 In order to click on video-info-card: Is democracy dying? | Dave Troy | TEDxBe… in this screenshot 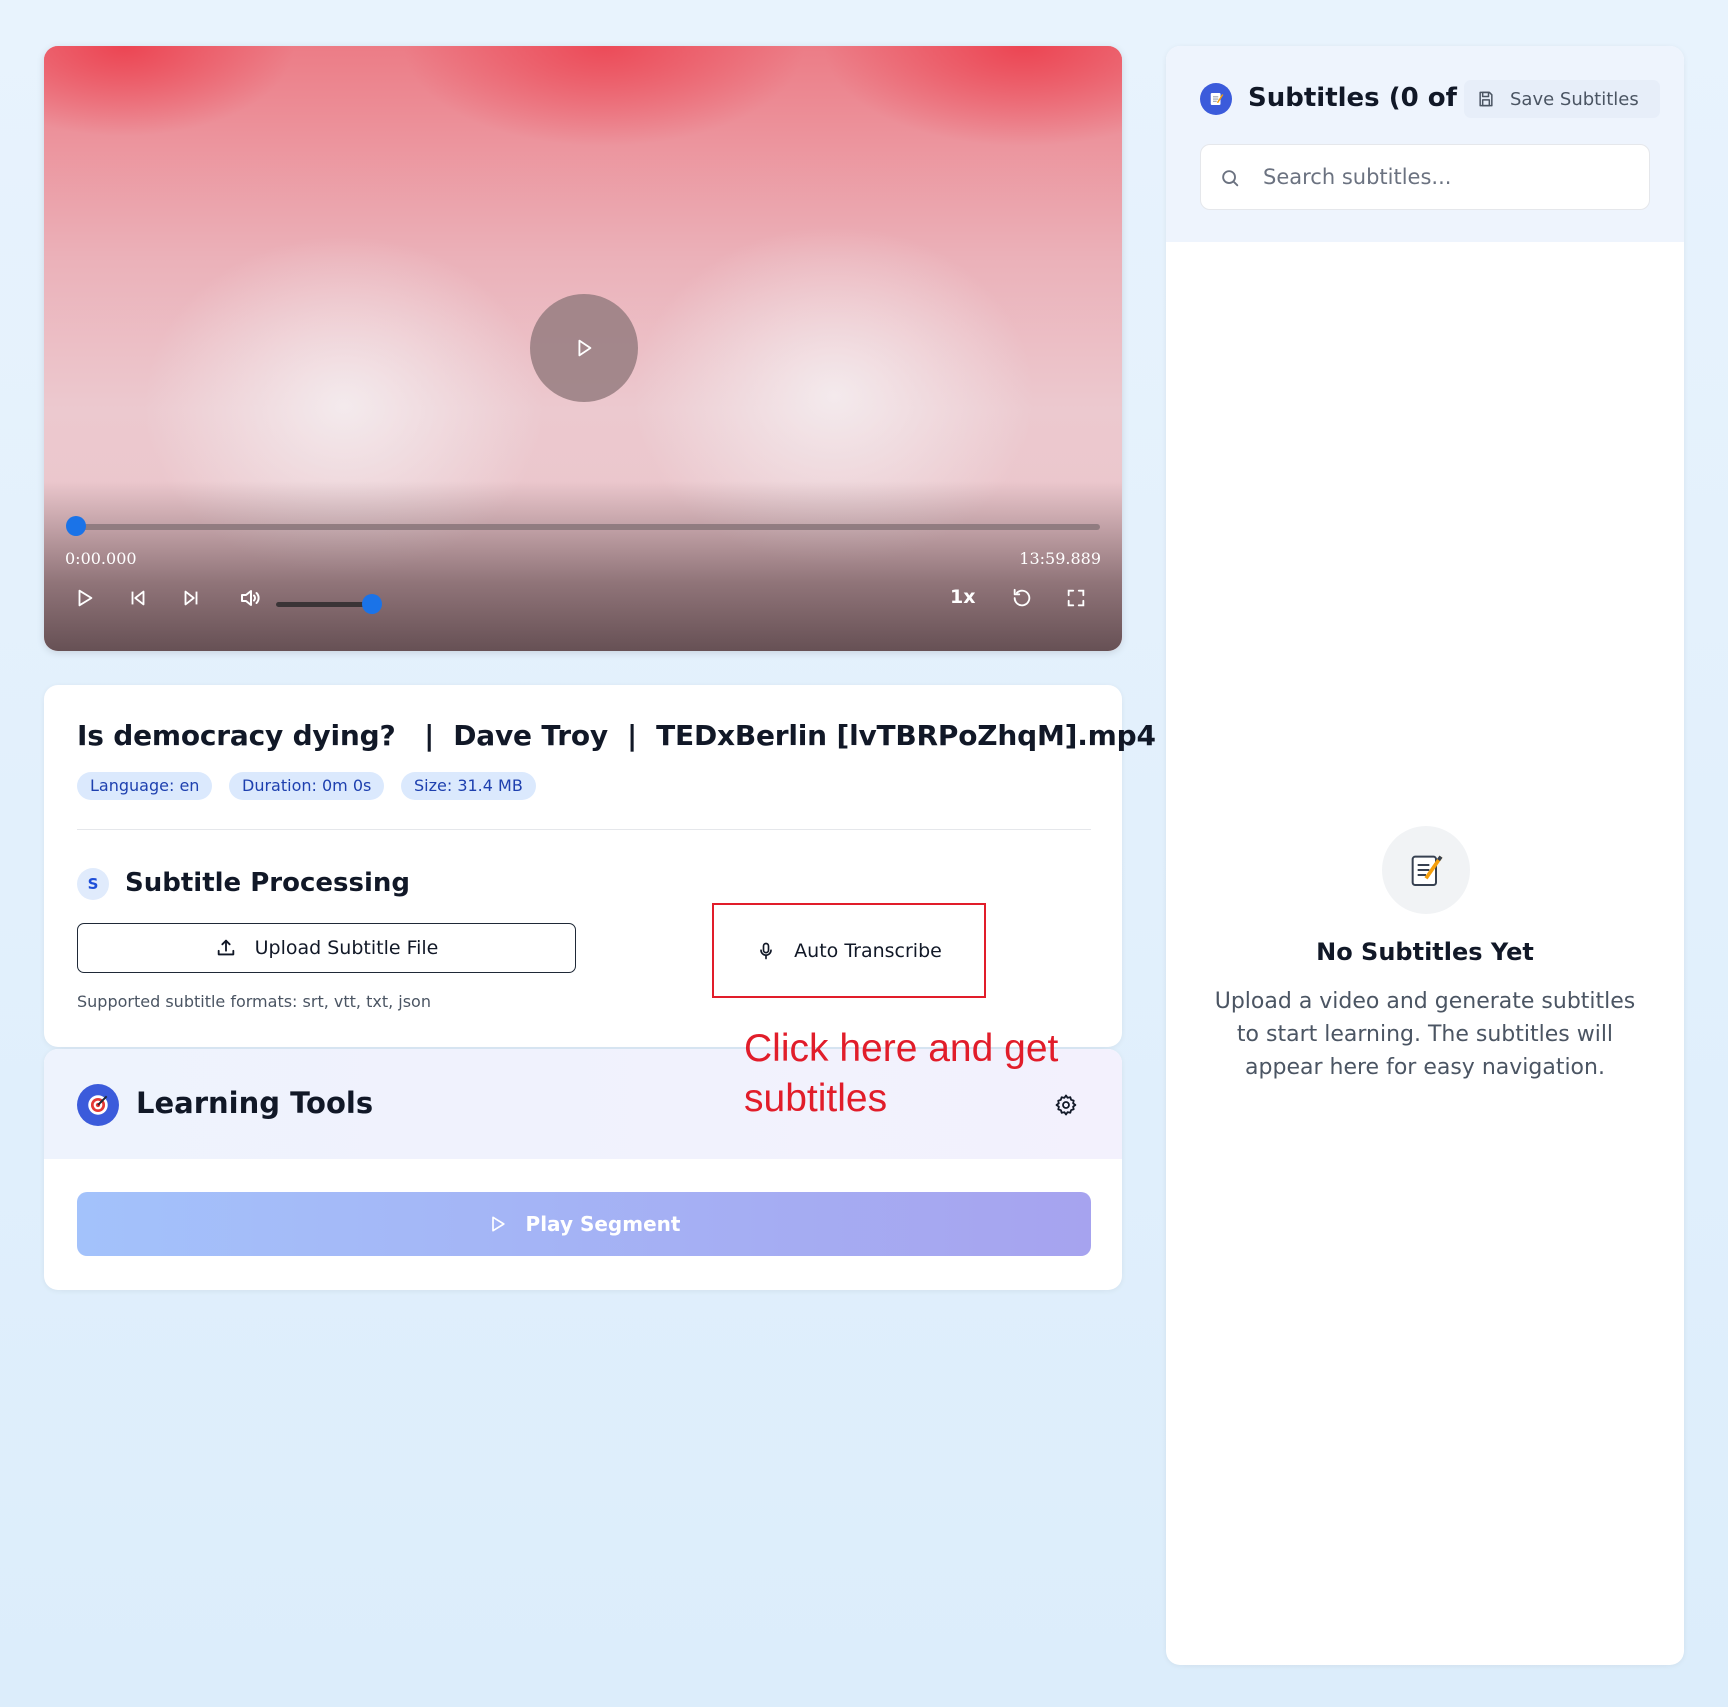, I will do `click(600, 866)`.